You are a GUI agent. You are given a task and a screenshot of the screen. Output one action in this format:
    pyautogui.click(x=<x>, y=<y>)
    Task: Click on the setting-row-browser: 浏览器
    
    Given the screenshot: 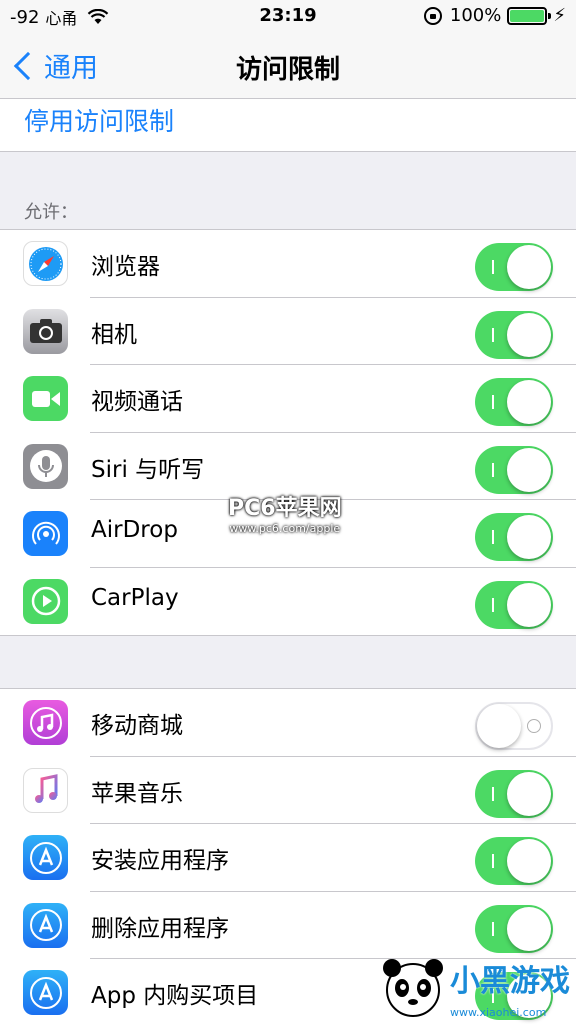 What is the action you would take?
    pyautogui.click(x=288, y=264)
    